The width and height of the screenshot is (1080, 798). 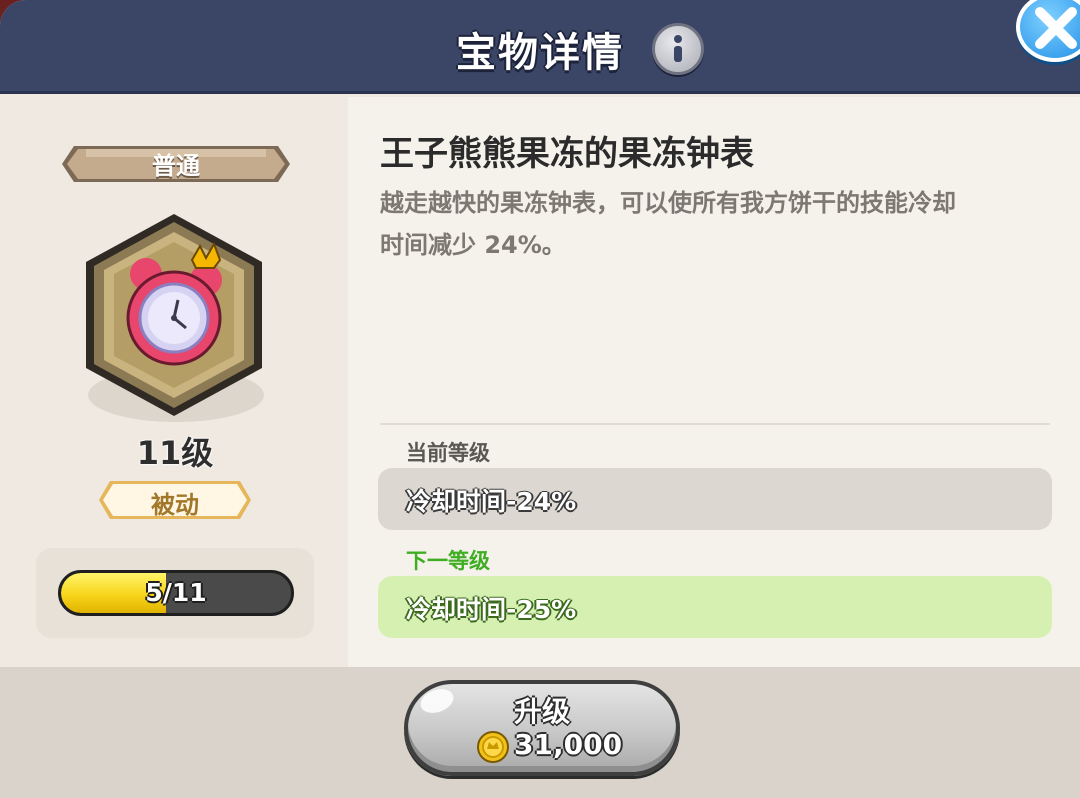 What do you see at coordinates (493, 747) in the screenshot?
I see `coin-icon` at bounding box center [493, 747].